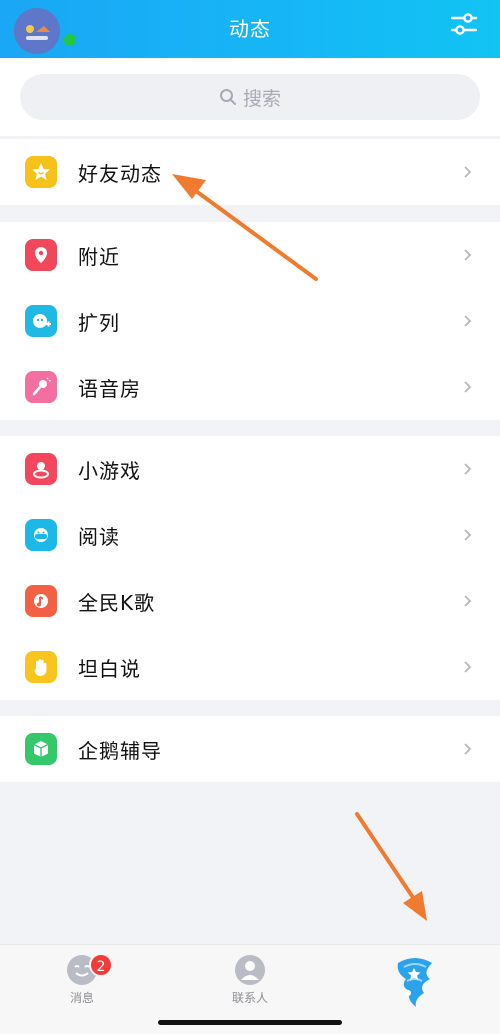  Describe the element at coordinates (99, 536) in the screenshot. I see `menu-item-label: 阅读` at that location.